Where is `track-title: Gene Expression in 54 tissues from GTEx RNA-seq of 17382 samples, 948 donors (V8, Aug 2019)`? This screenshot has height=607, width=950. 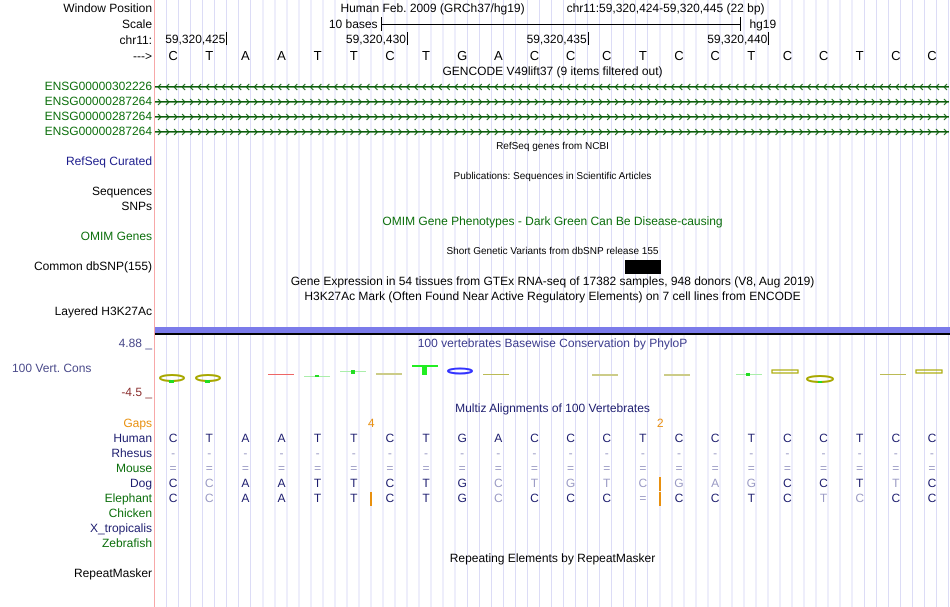
track-title: Gene Expression in 54 tissues from GTEx RNA-seq of 17382 samples, 948 donors (V8, Aug 2019) is located at coordinates (552, 281).